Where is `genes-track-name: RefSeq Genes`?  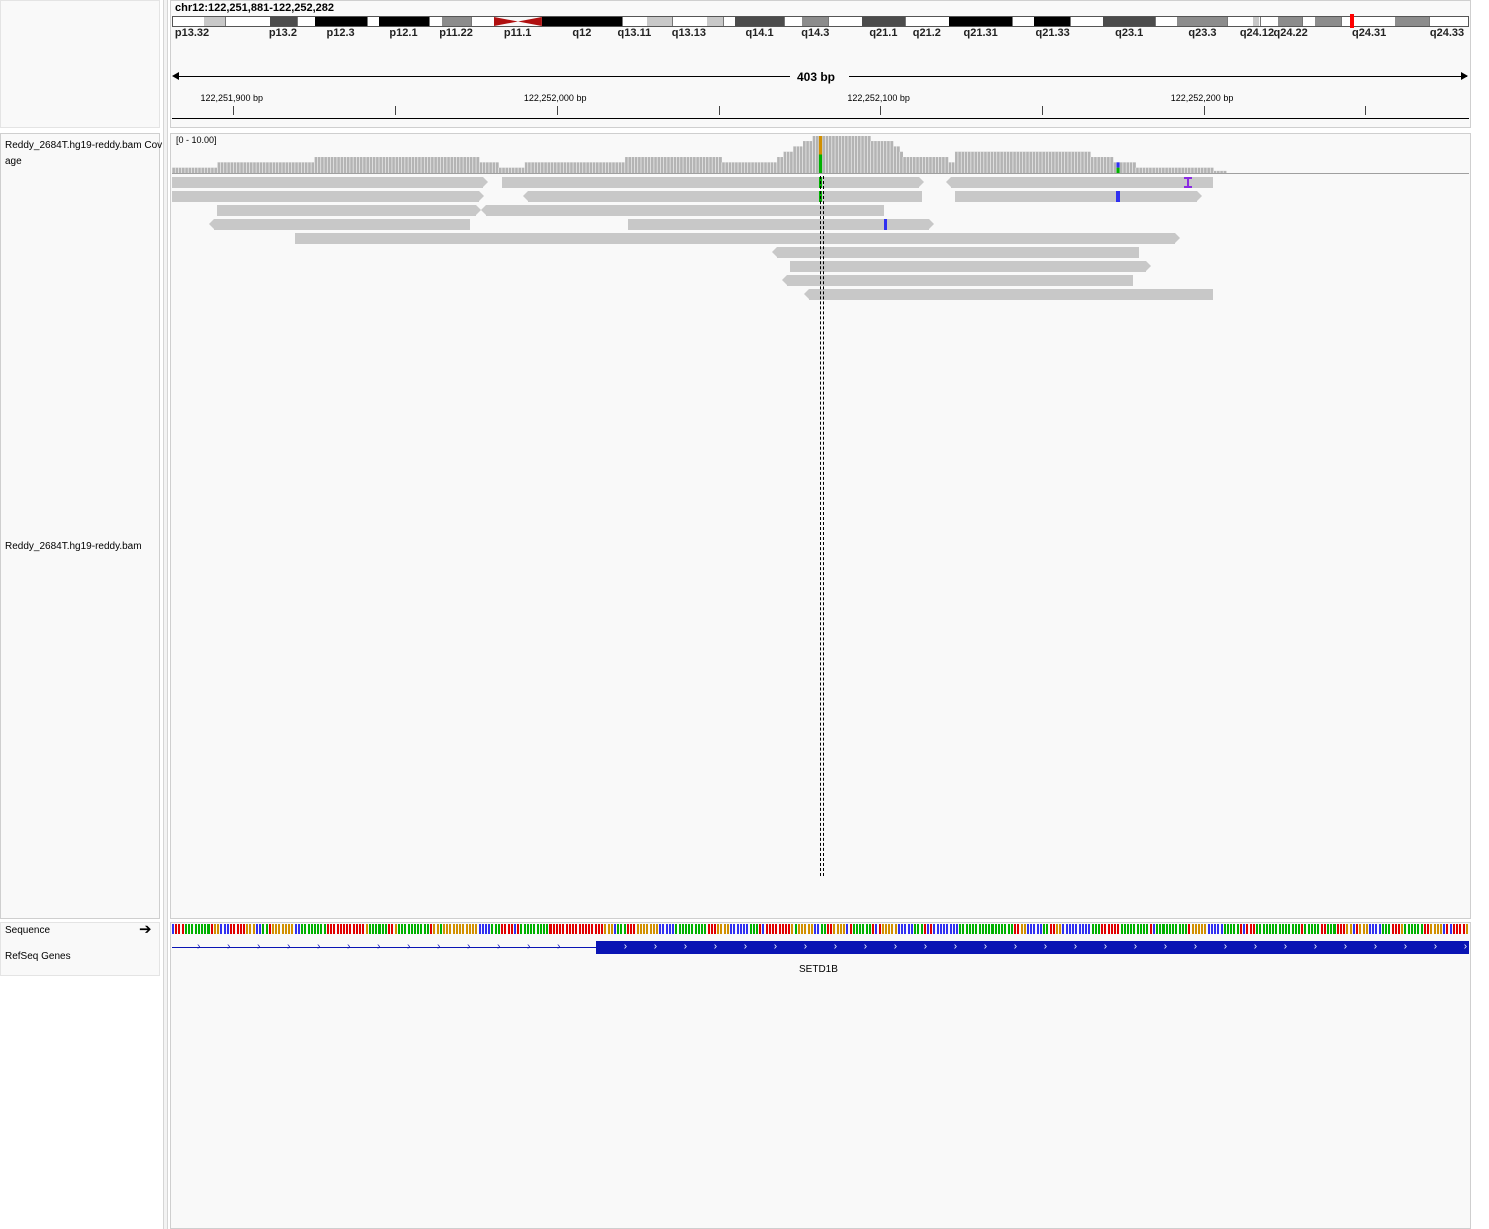 genes-track-name: RefSeq Genes is located at coordinates (38, 956).